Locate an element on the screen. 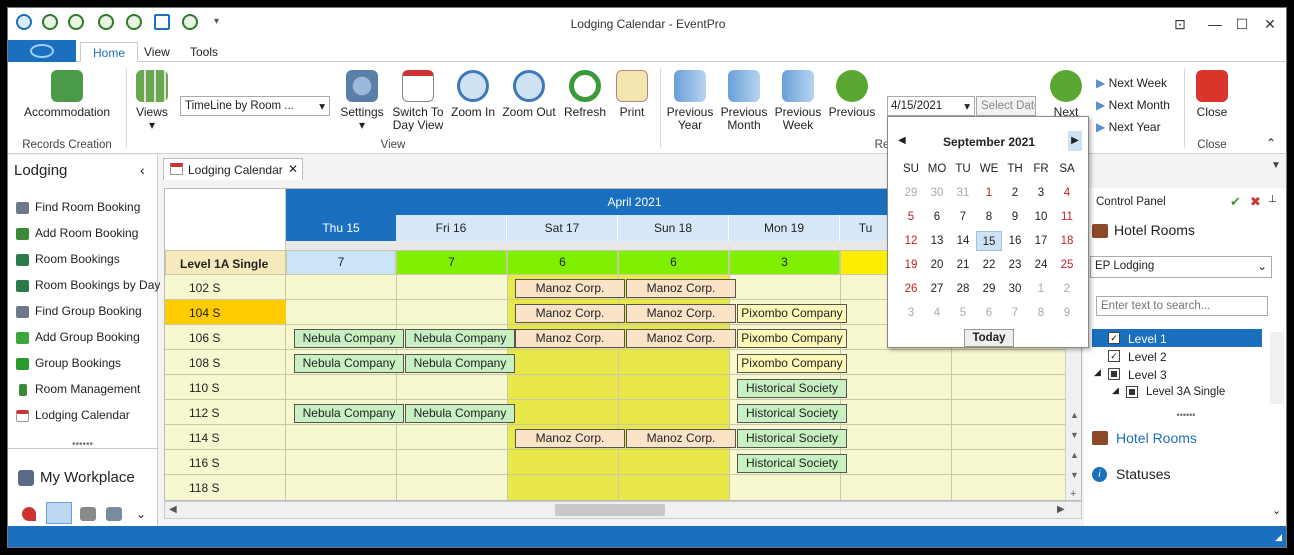 Image resolution: width=1294 pixels, height=555 pixels. close-window-button: ✕ is located at coordinates (1270, 24).